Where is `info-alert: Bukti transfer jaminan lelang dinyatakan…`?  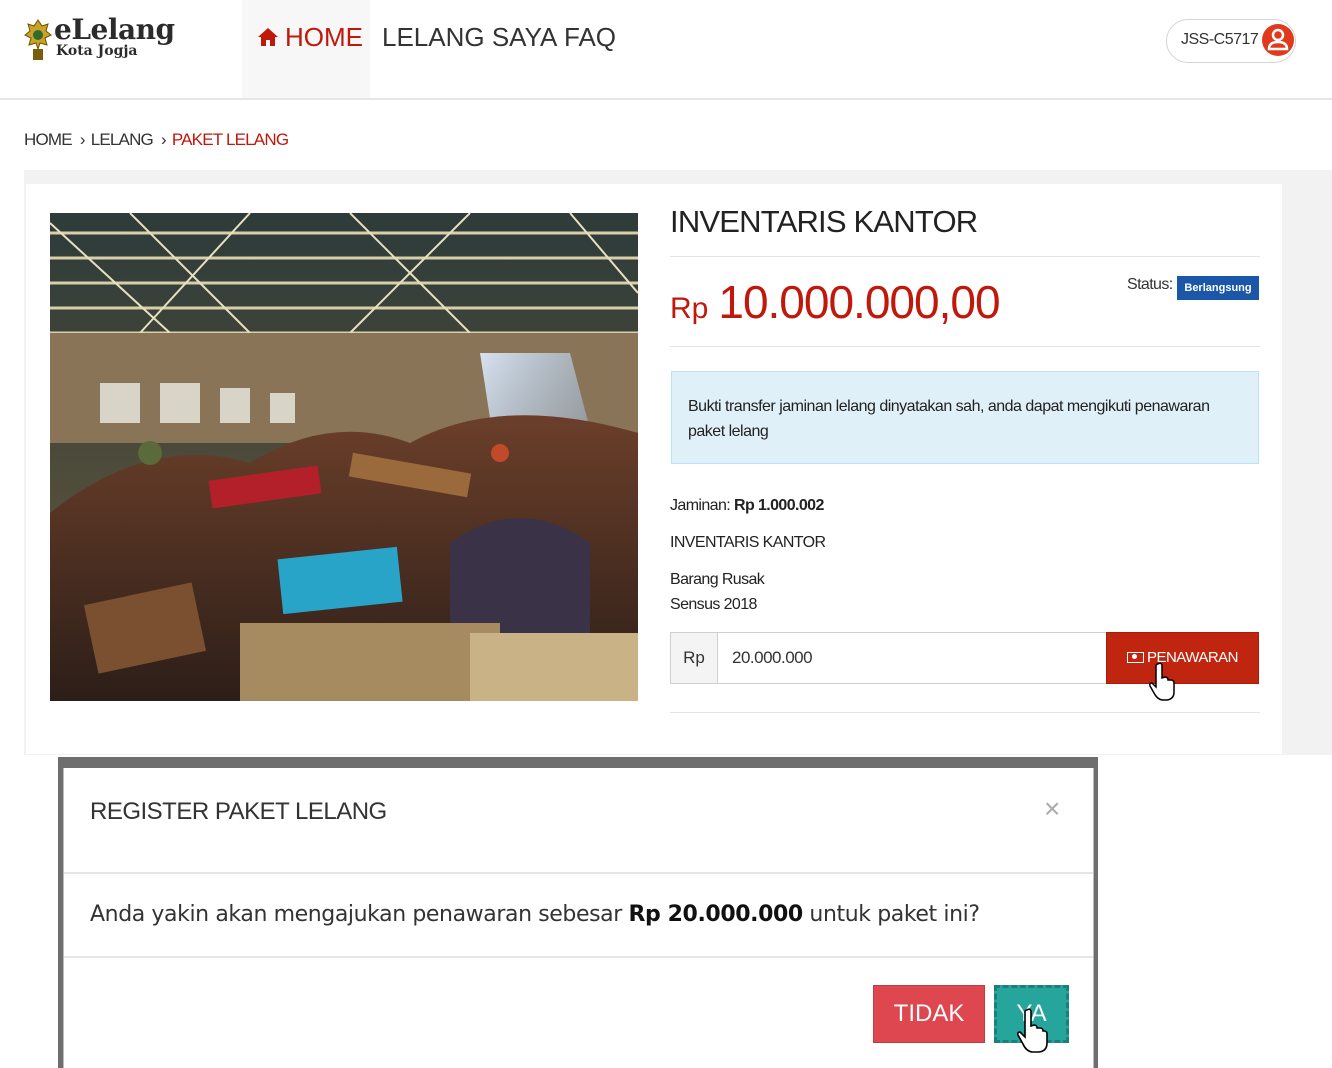 info-alert: Bukti transfer jaminan lelang dinyatakan… is located at coordinates (965, 417).